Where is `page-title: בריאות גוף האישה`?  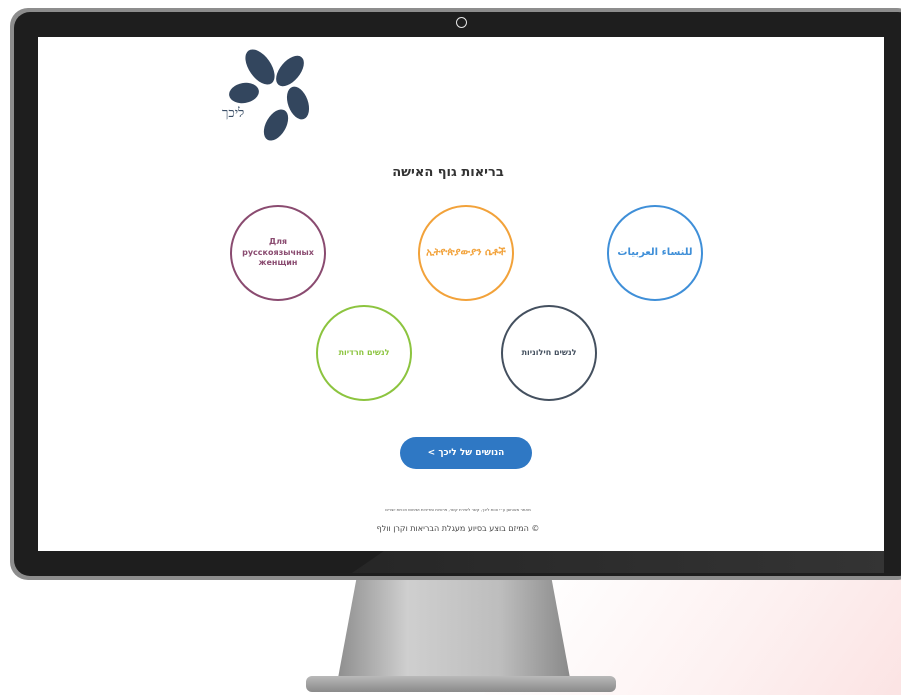
page-title: בריאות גוף האישה is located at coordinates (448, 172).